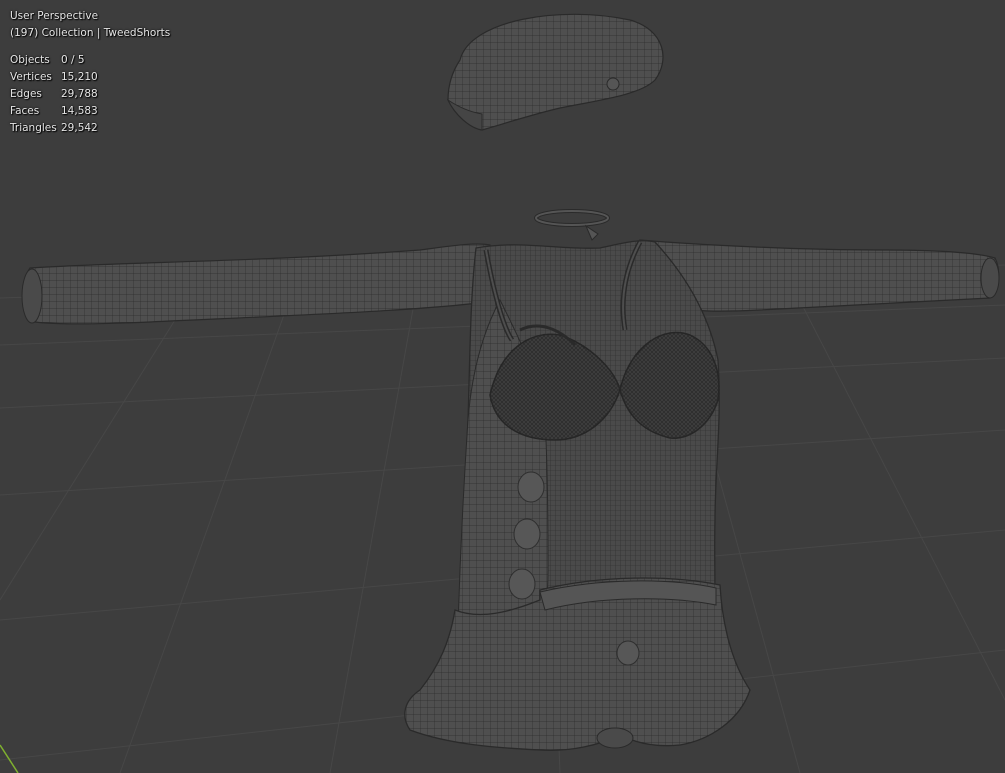  Describe the element at coordinates (555, 72) in the screenshot. I see `beret-mesh-icon` at that location.